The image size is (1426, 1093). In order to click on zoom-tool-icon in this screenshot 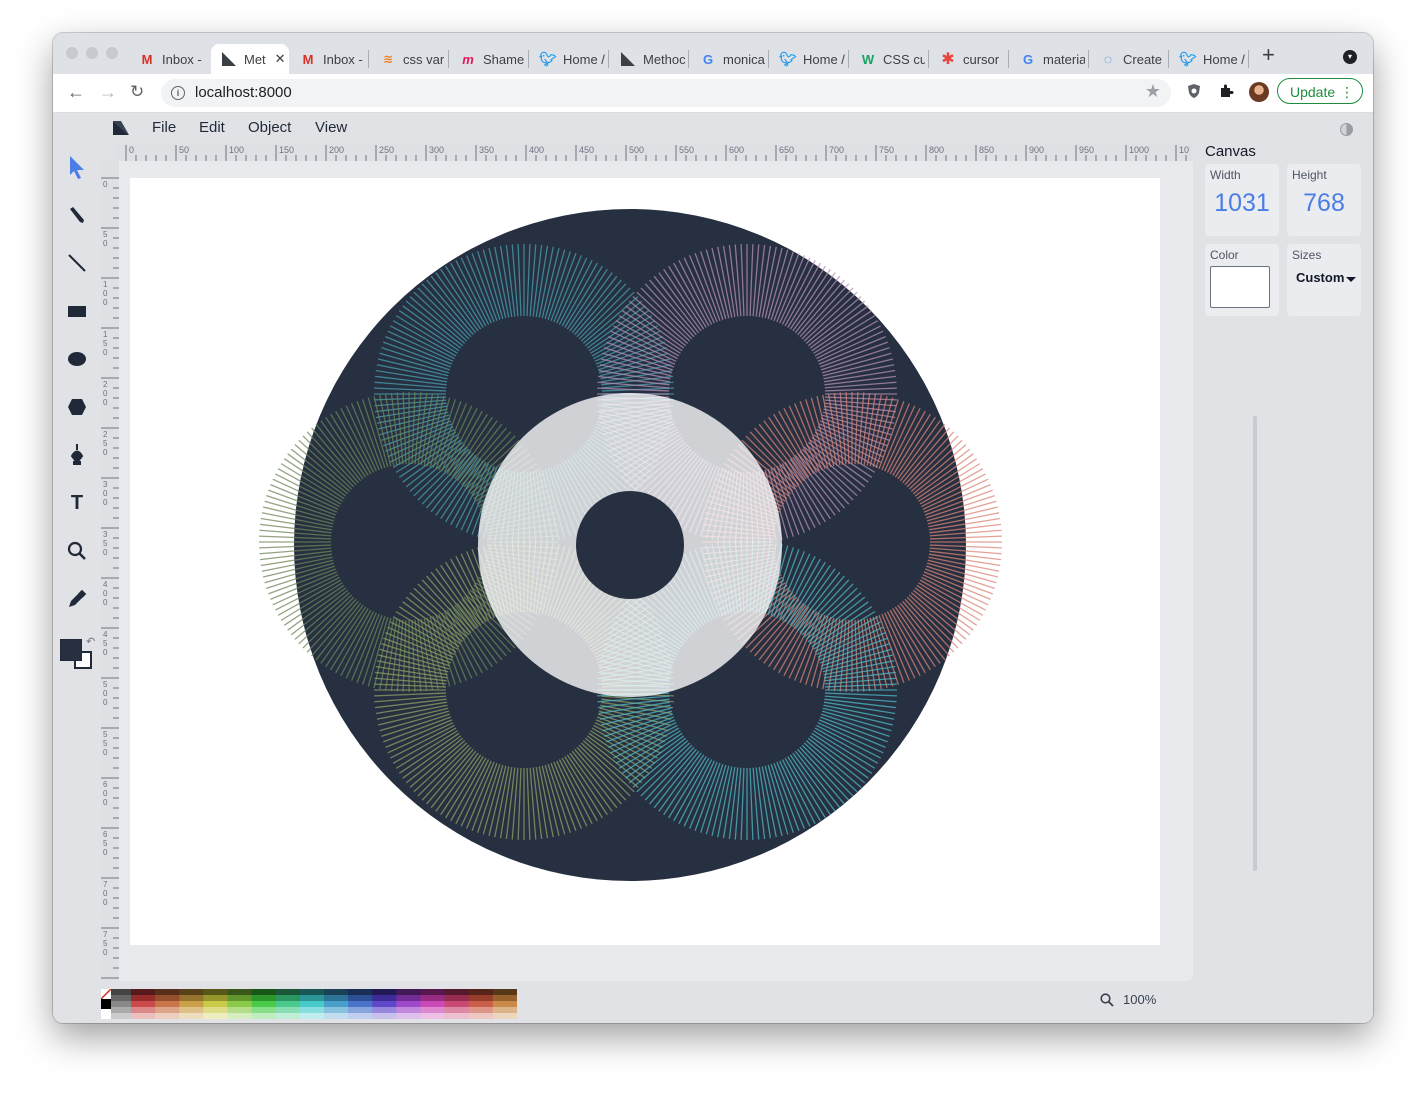, I will do `click(77, 551)`.